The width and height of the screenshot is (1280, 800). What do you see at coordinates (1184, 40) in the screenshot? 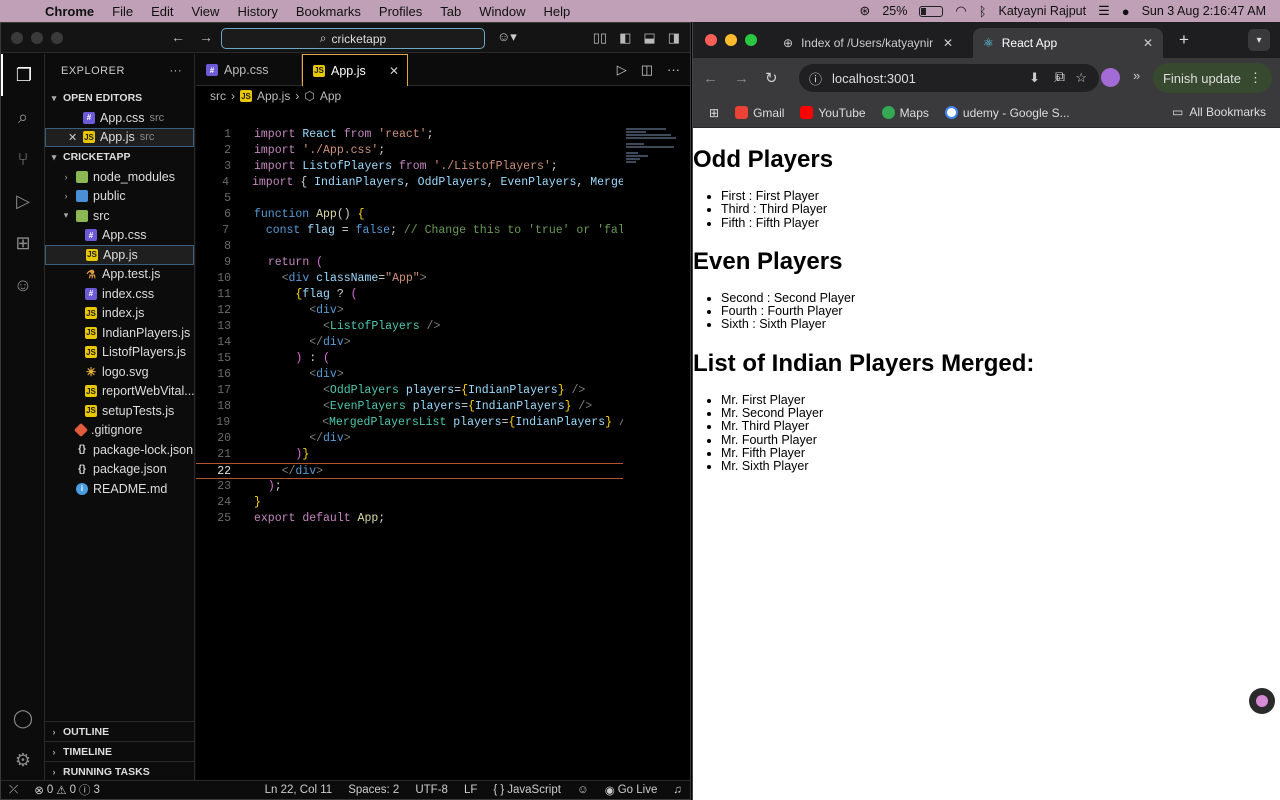
I see `new-tab-plus-icon: +` at bounding box center [1184, 40].